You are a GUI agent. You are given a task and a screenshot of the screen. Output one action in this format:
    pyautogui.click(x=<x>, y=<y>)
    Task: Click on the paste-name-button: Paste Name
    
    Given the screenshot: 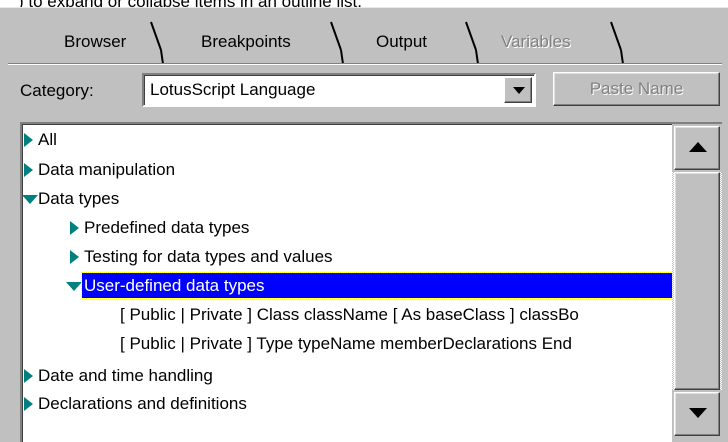 What is the action you would take?
    pyautogui.click(x=636, y=89)
    